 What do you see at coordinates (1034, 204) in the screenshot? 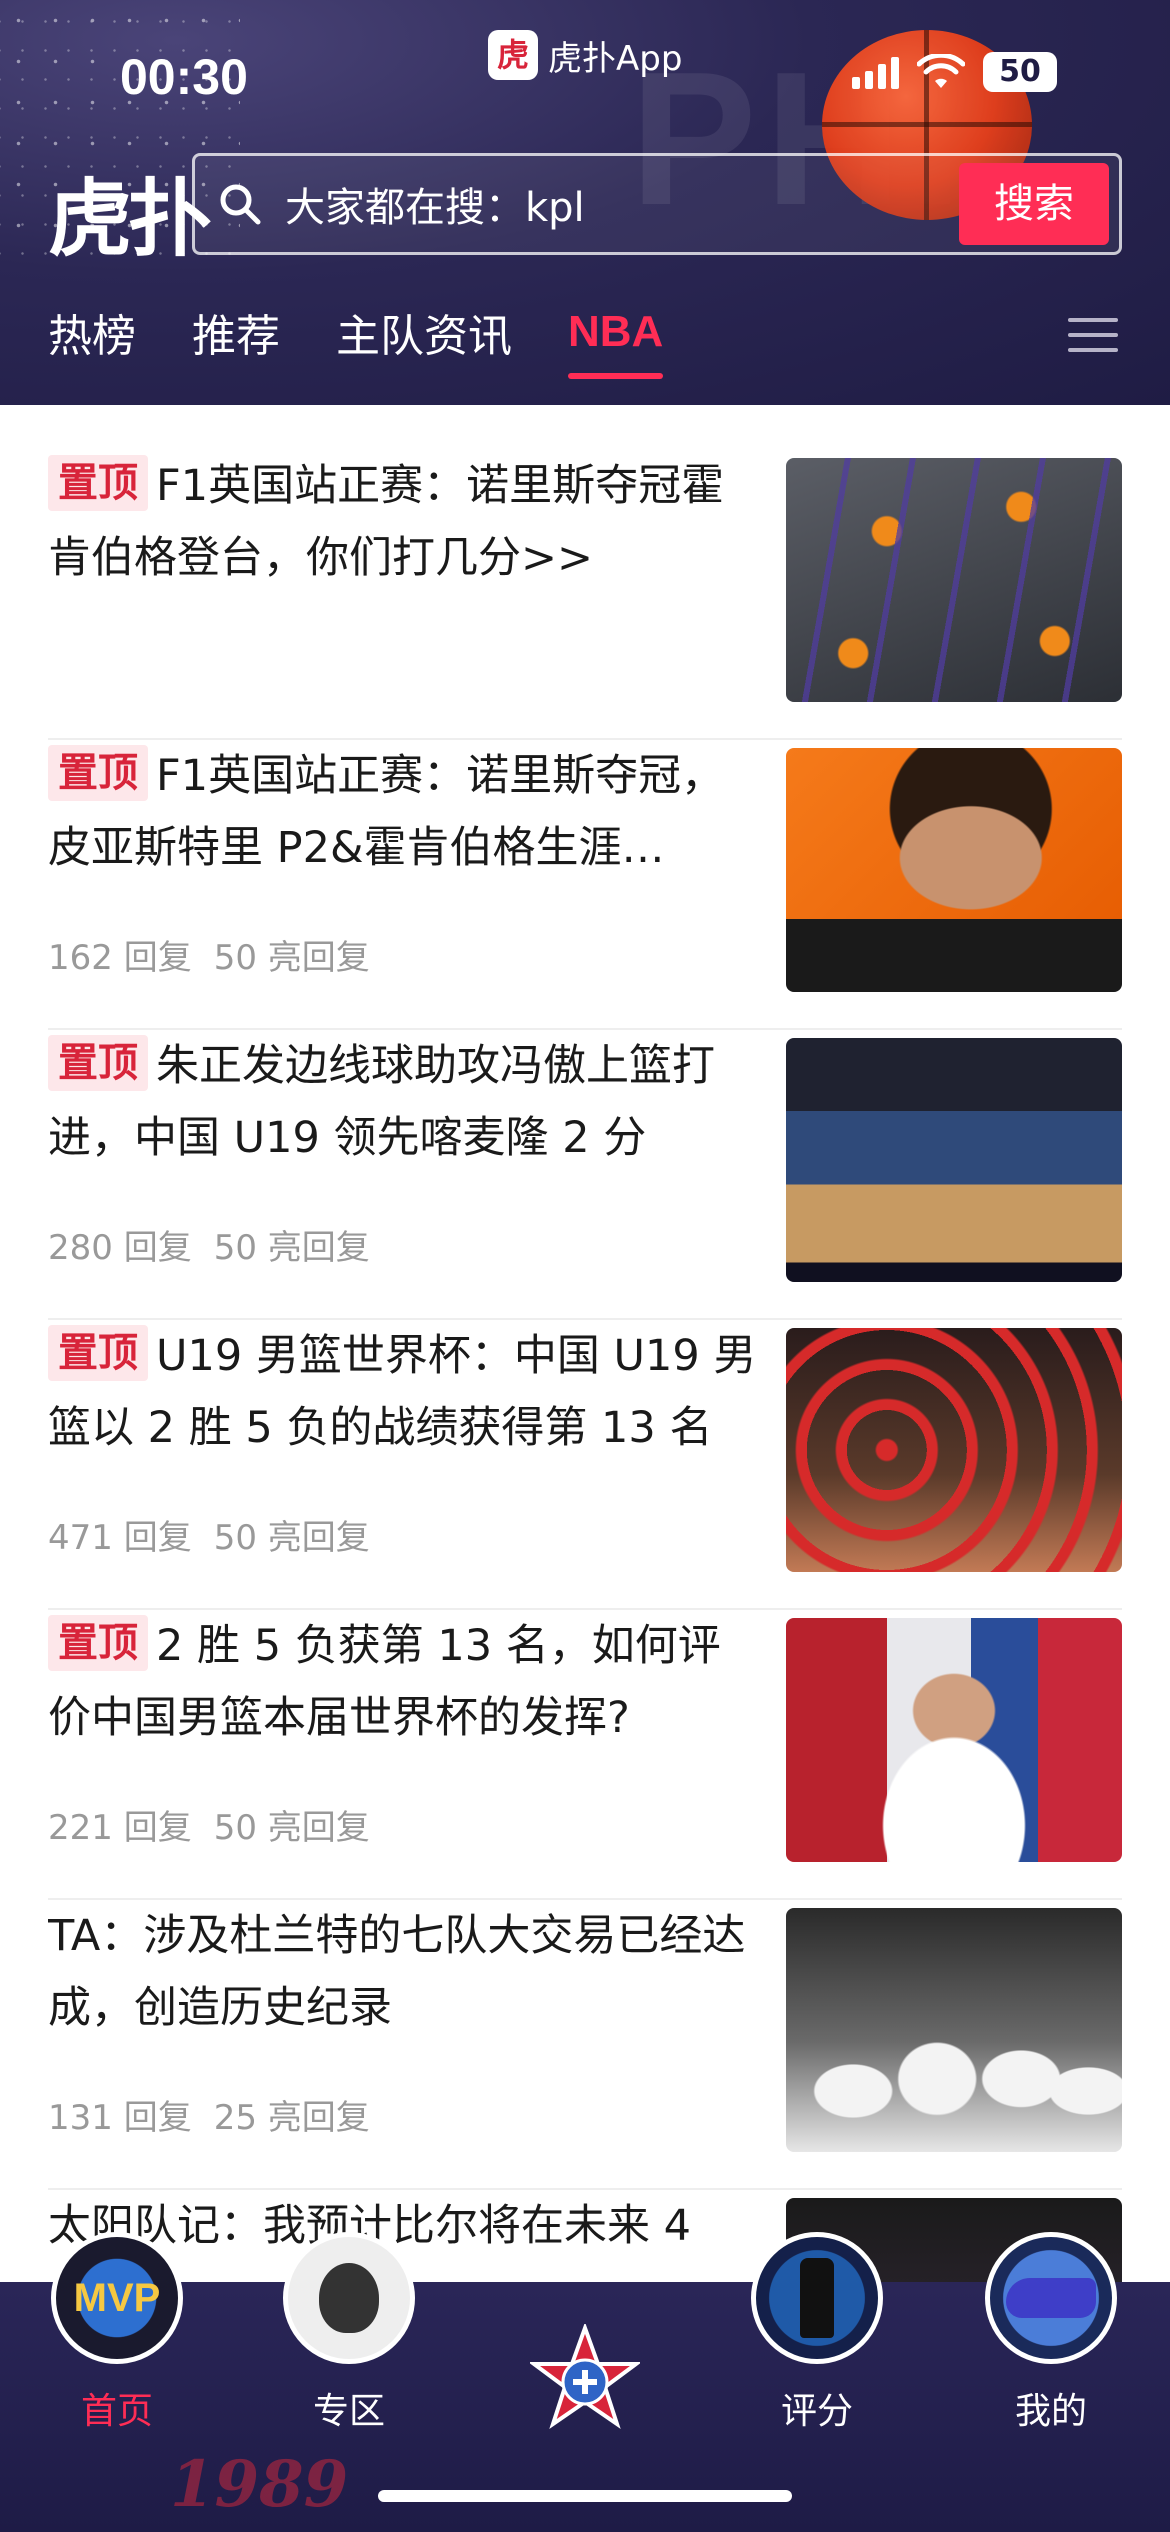
I see `search-button: 搜索` at bounding box center [1034, 204].